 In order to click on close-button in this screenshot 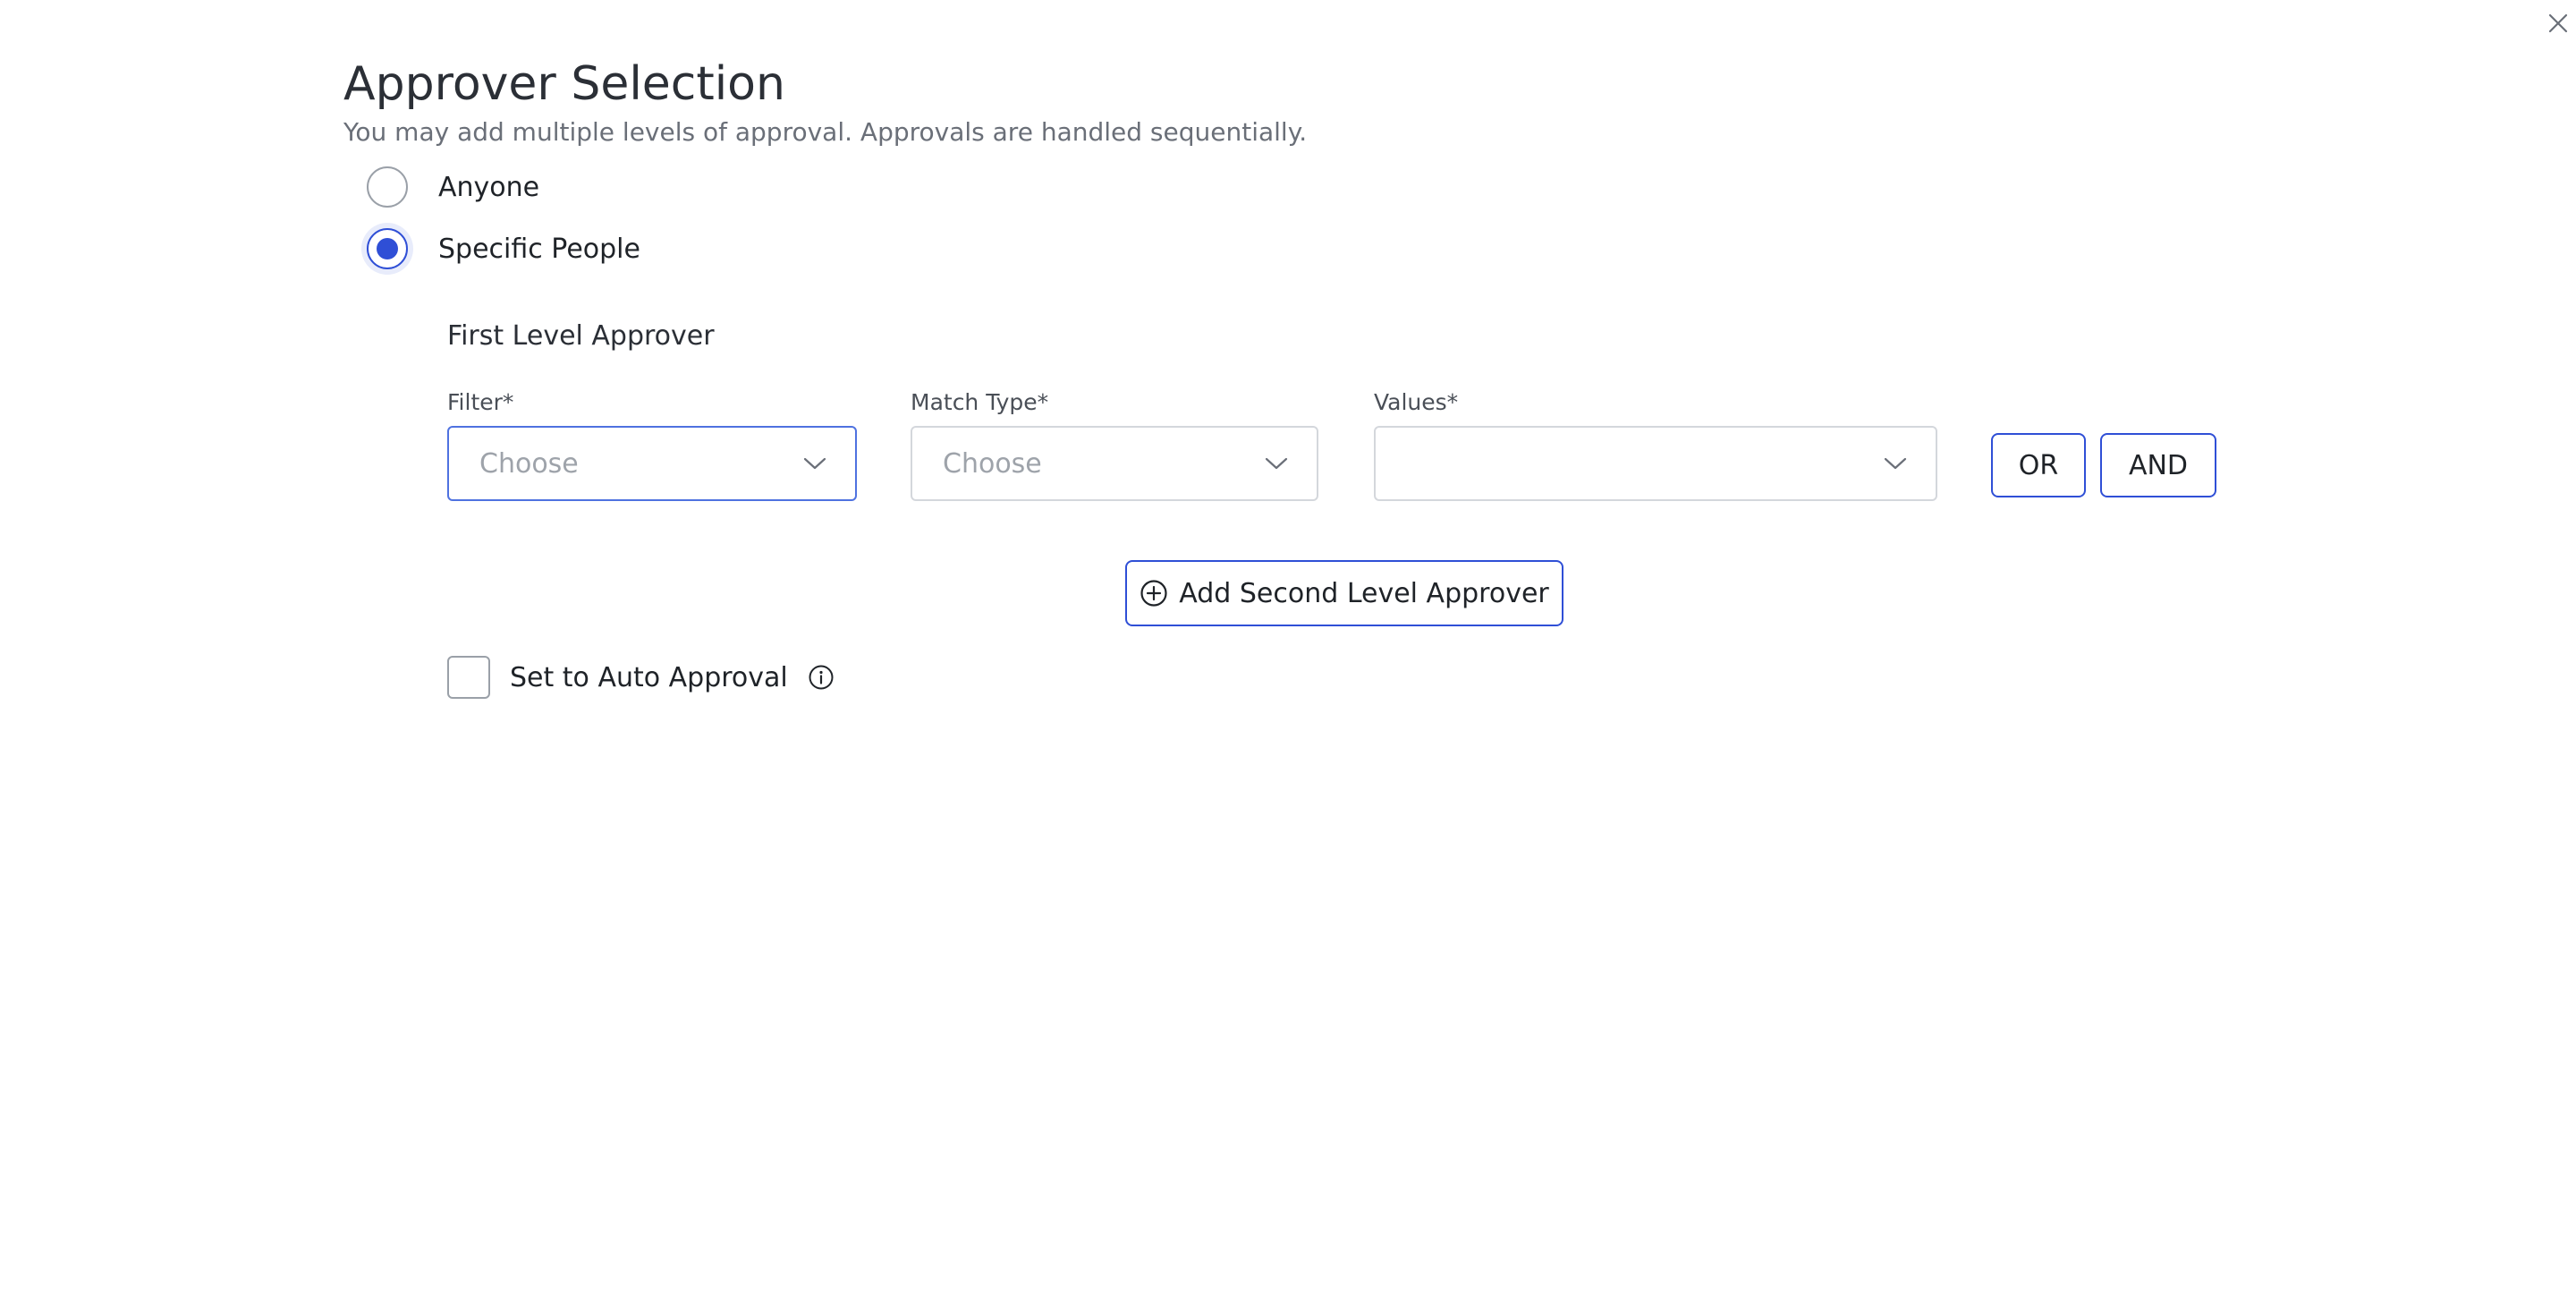, I will do `click(2558, 23)`.